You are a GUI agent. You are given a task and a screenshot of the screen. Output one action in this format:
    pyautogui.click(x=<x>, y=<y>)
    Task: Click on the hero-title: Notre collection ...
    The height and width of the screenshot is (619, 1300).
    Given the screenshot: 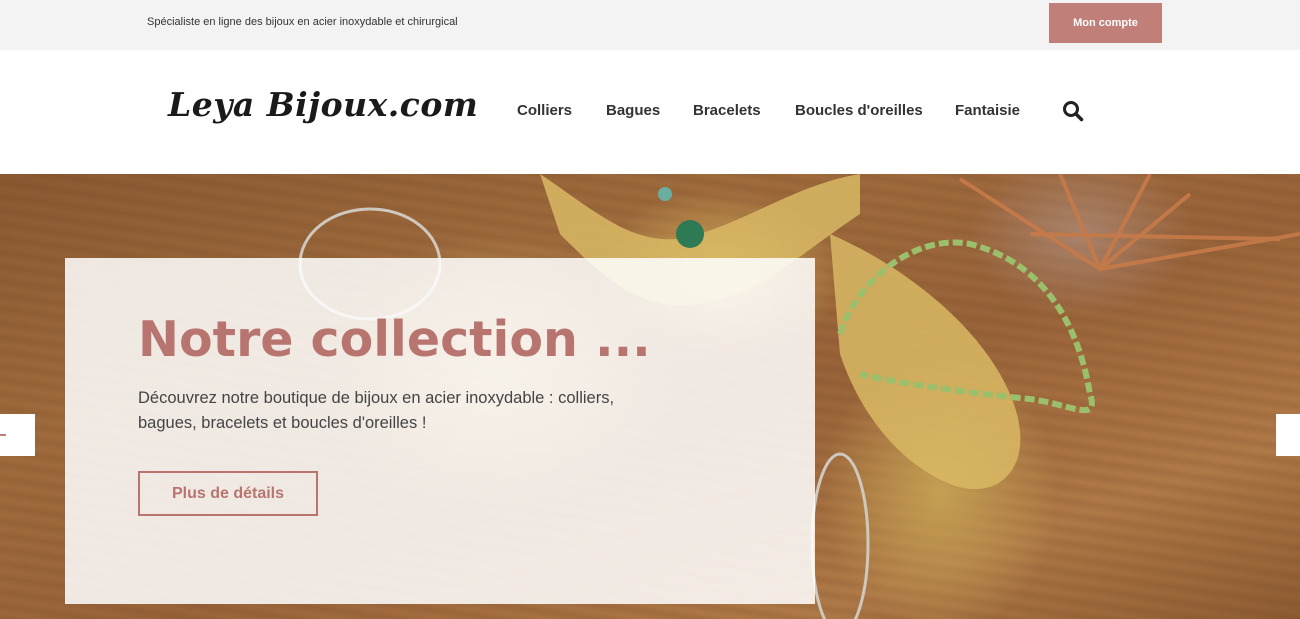 What is the action you would take?
    pyautogui.click(x=394, y=339)
    